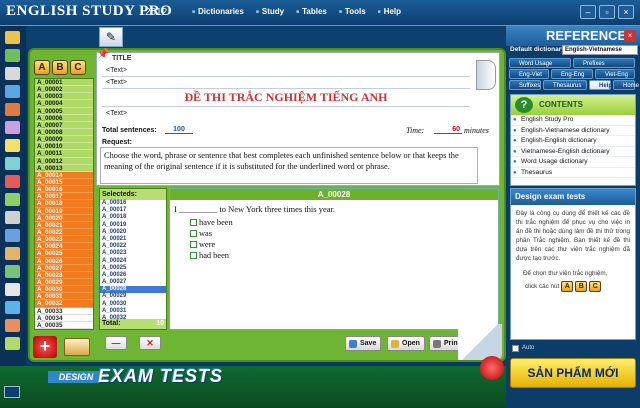  Describe the element at coordinates (626, 85) in the screenshot. I see `tab-home: Home` at that location.